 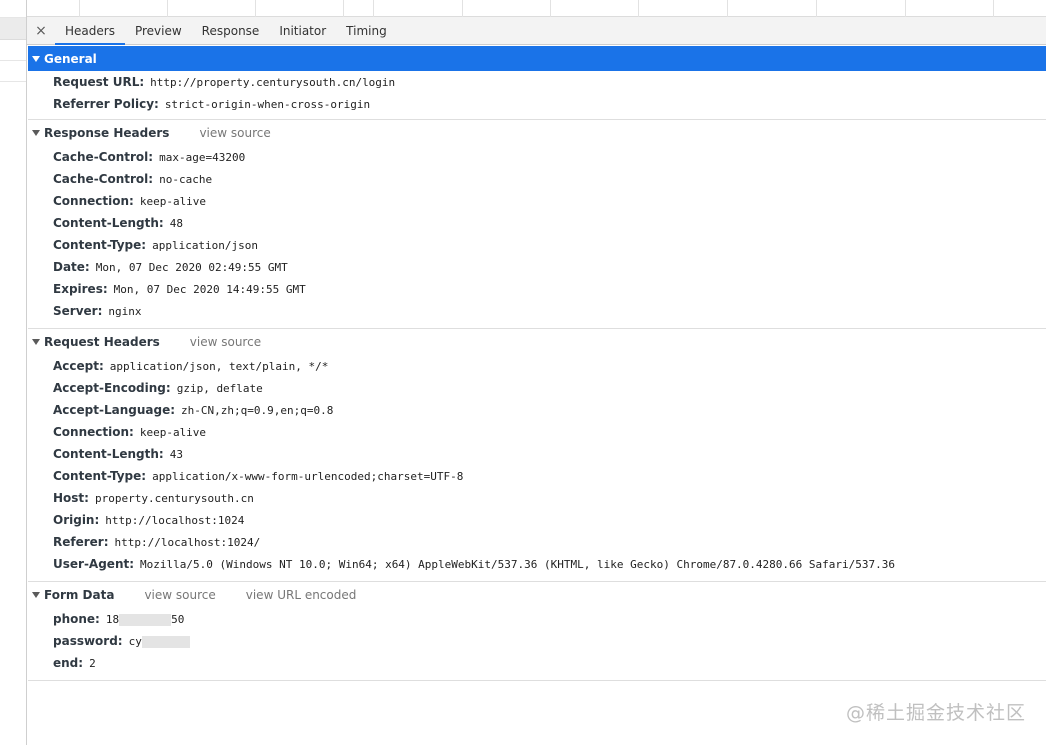 I want to click on section-title: Form Data, so click(x=79, y=595).